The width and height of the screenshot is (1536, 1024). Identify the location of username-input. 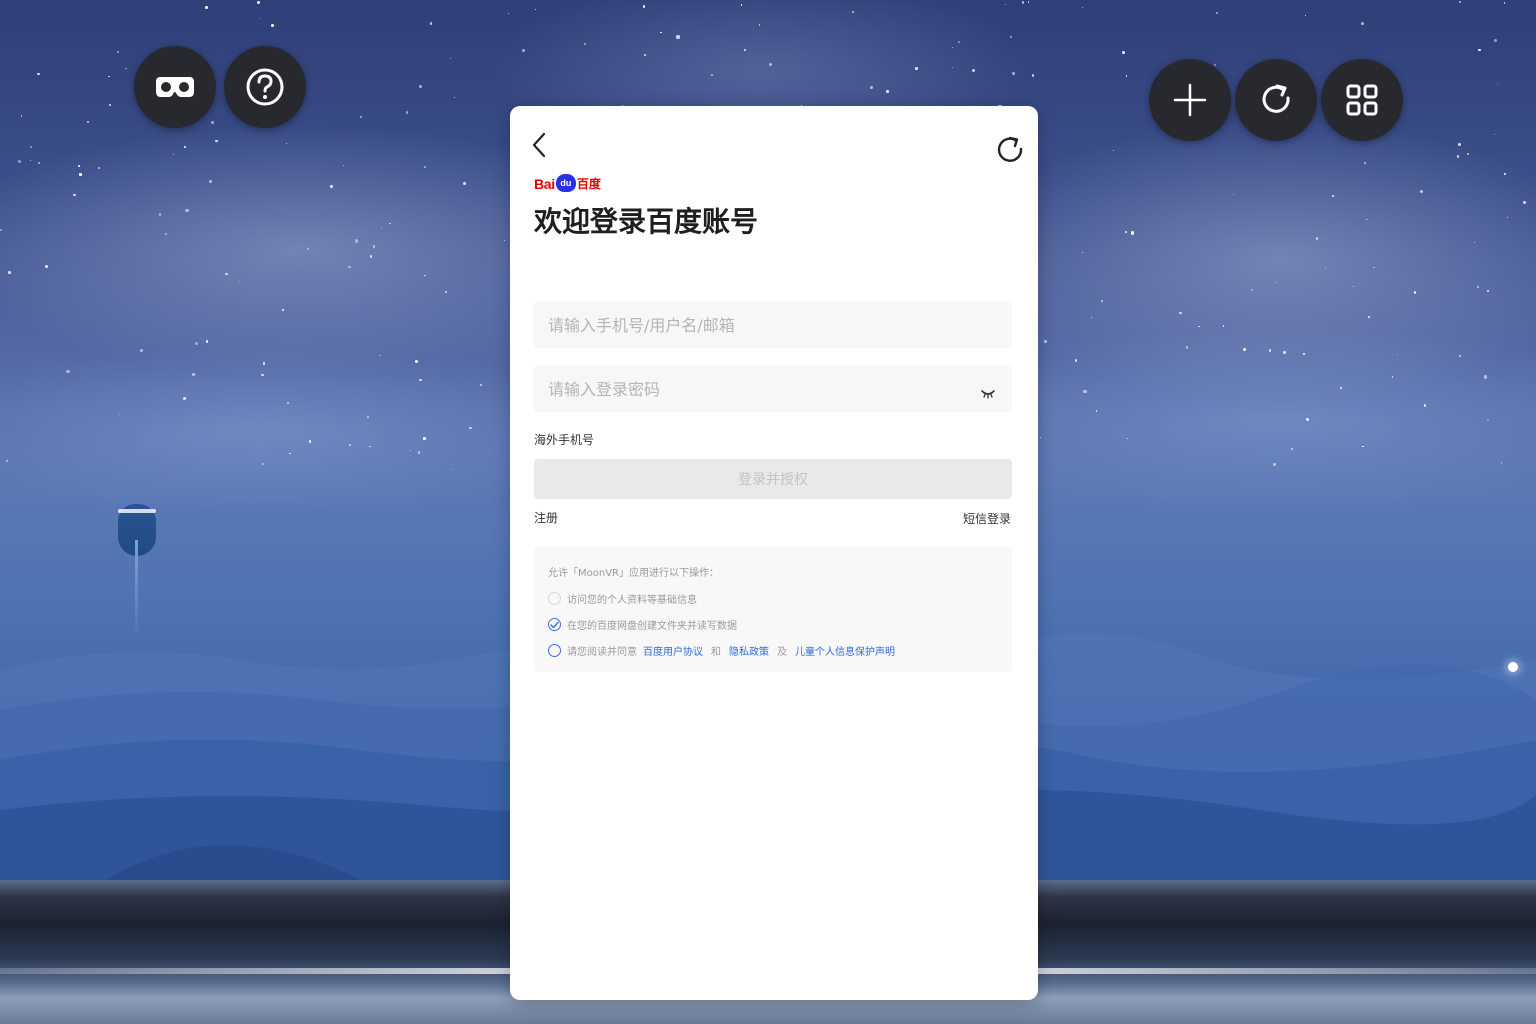
(773, 325).